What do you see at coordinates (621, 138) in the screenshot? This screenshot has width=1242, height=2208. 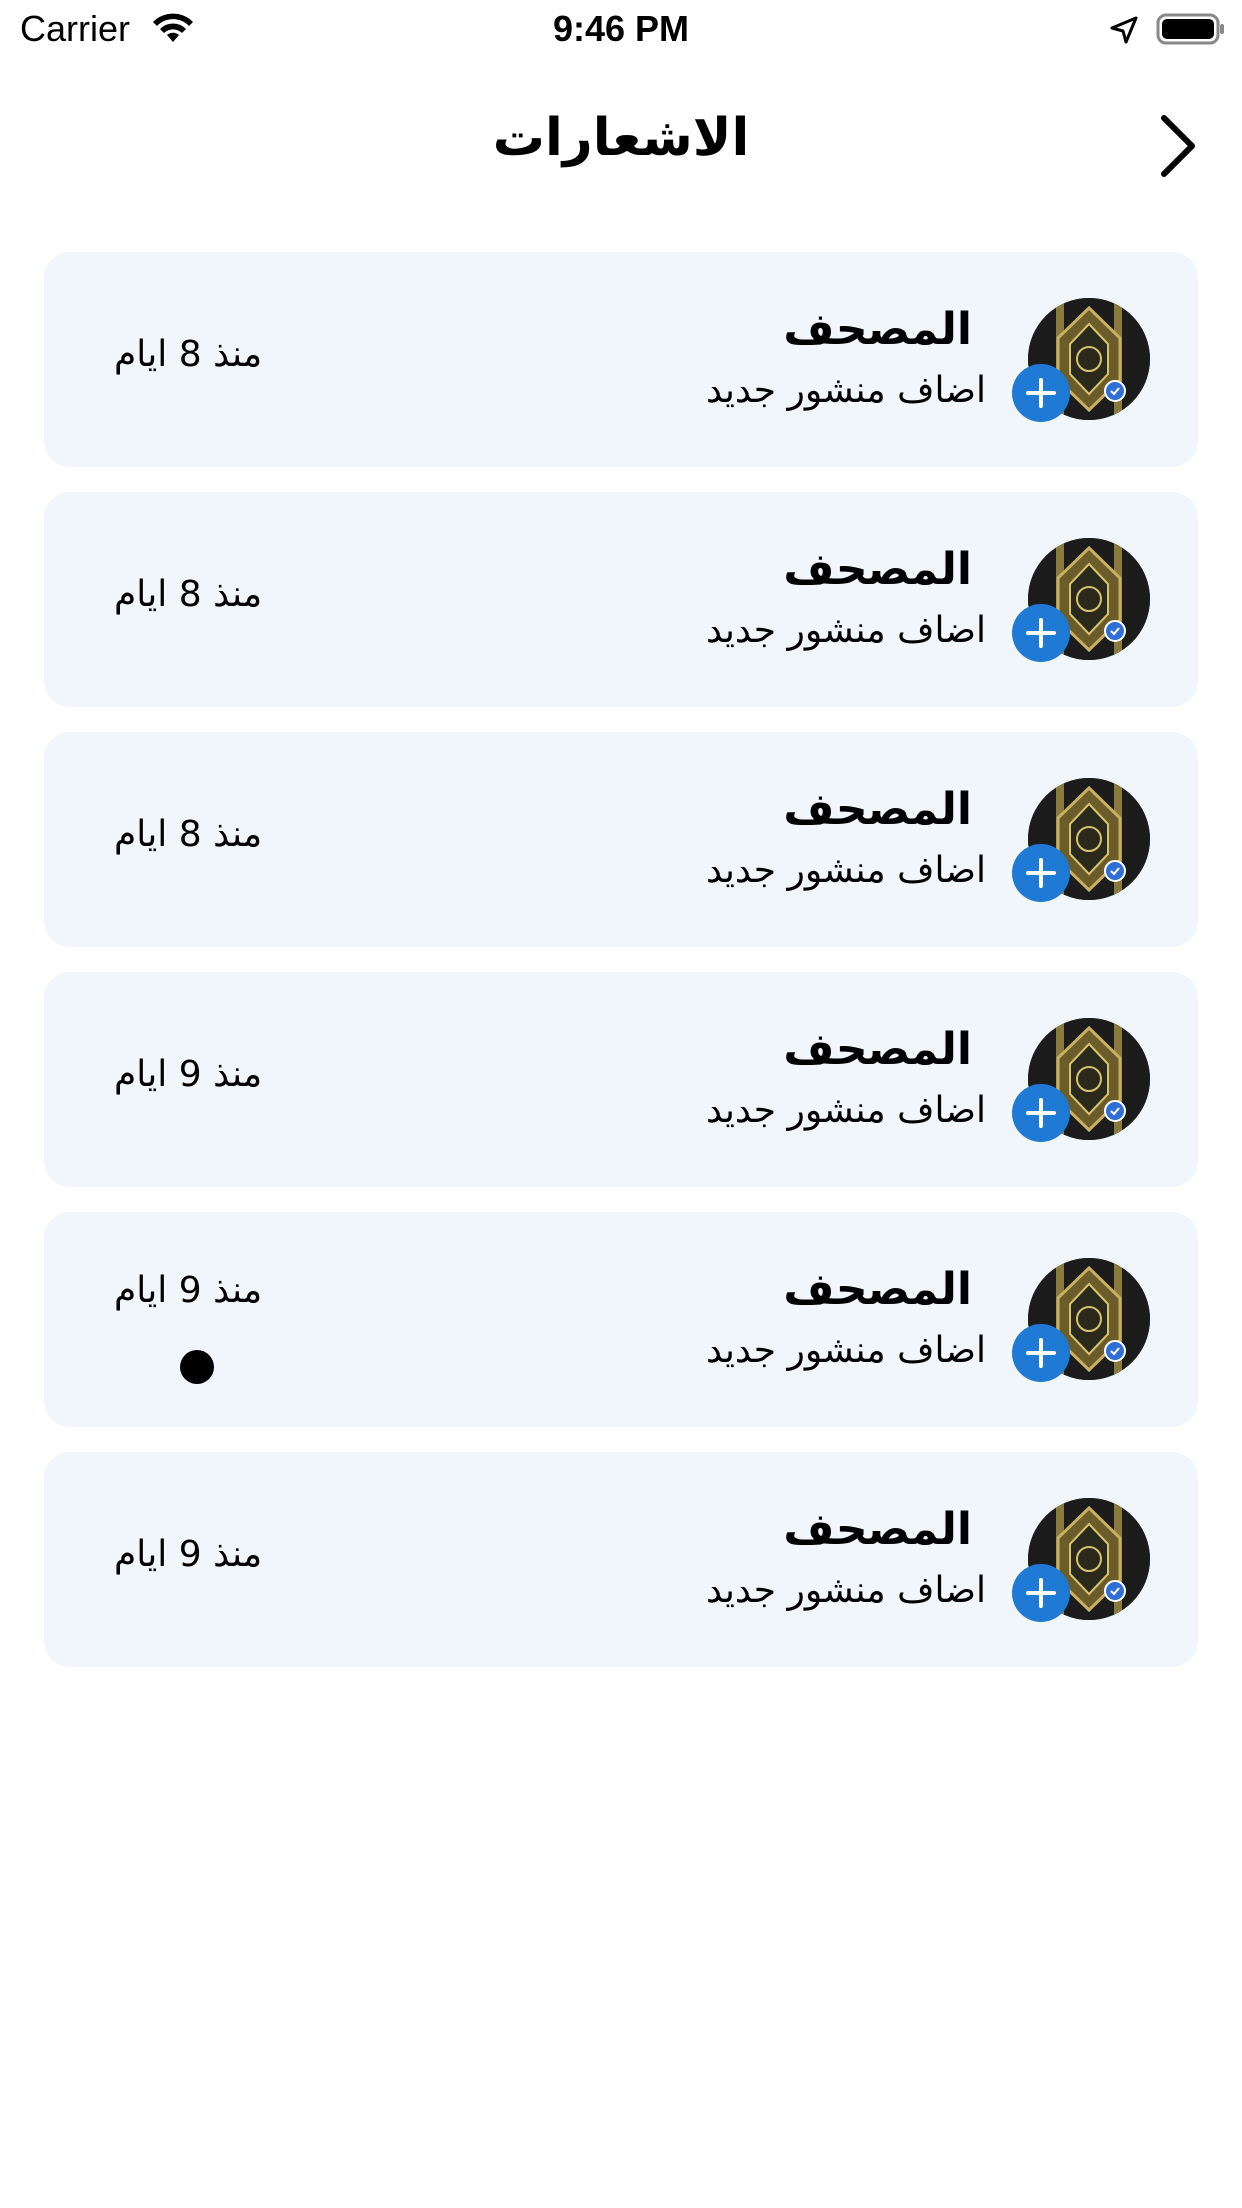 I see `page-title: الاشعارات` at bounding box center [621, 138].